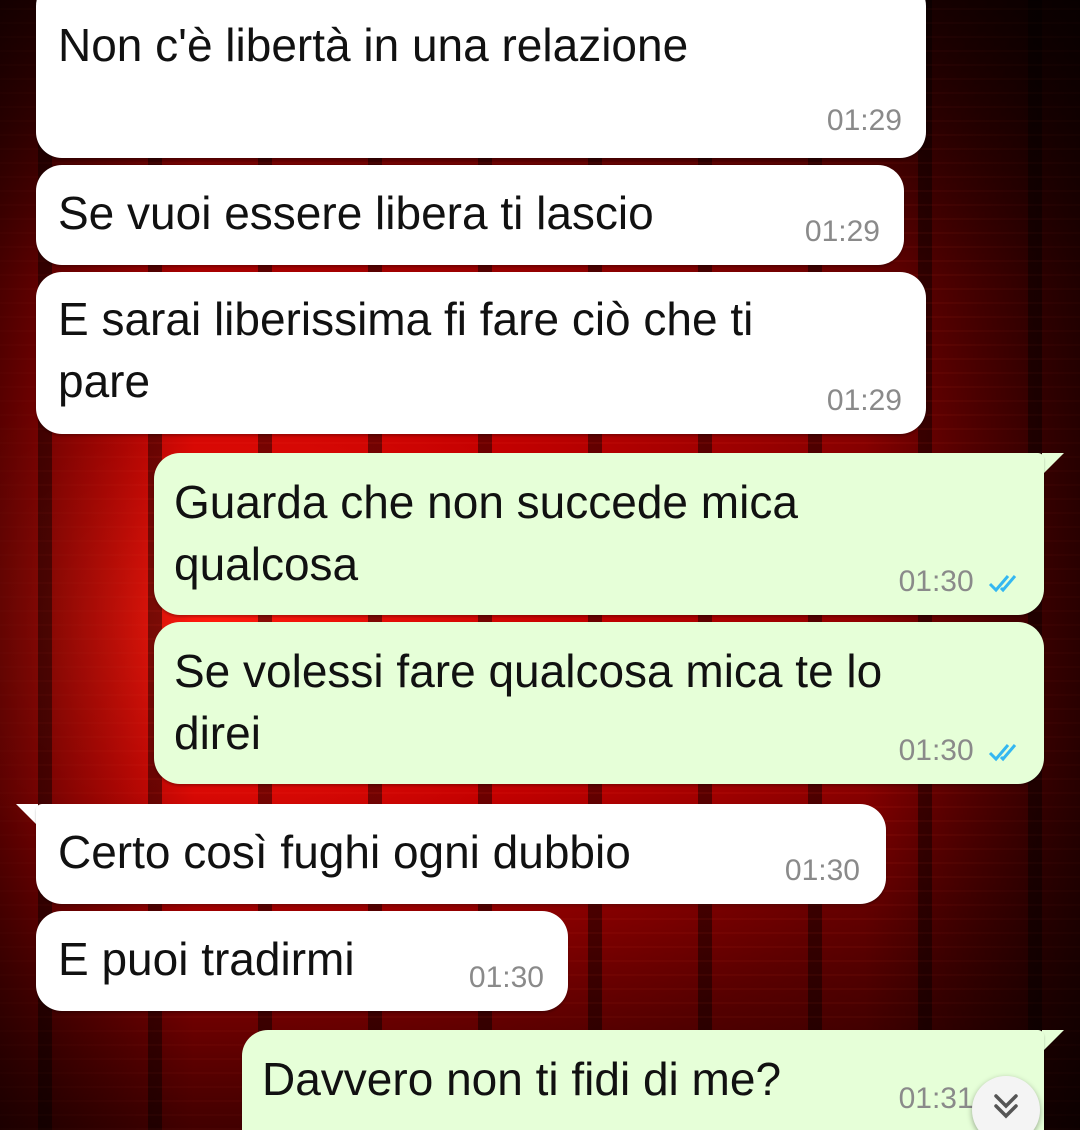  Describe the element at coordinates (266, 564) in the screenshot. I see `message-text-line: qualcosa` at that location.